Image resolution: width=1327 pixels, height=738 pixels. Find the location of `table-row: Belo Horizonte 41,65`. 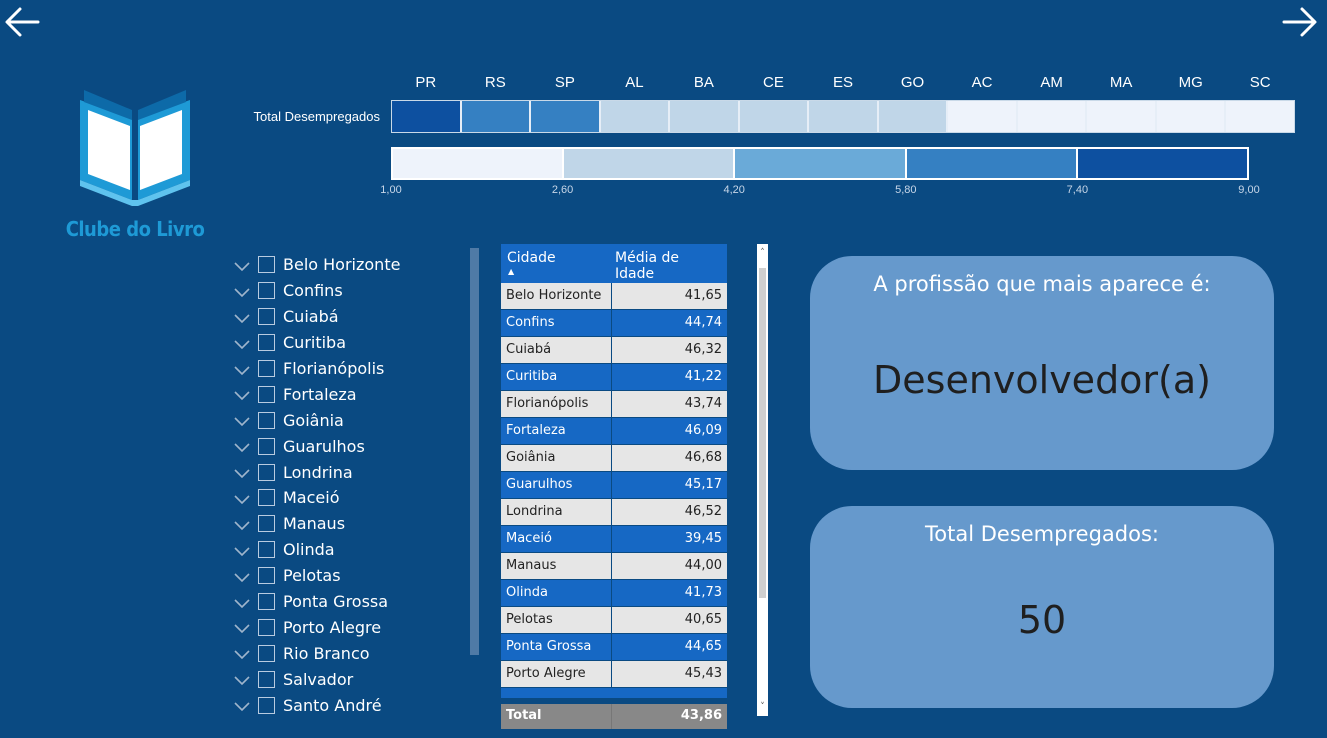

table-row: Belo Horizonte 41,65 is located at coordinates (614, 296).